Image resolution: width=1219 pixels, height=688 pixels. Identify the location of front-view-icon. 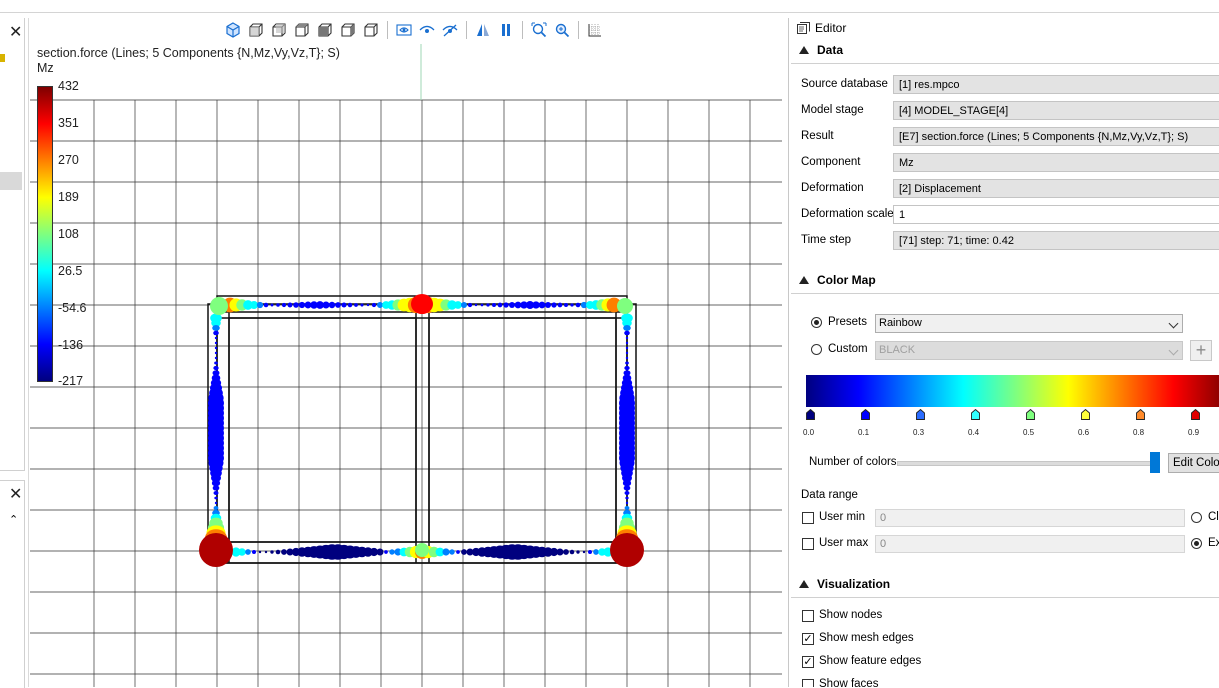
(256, 30).